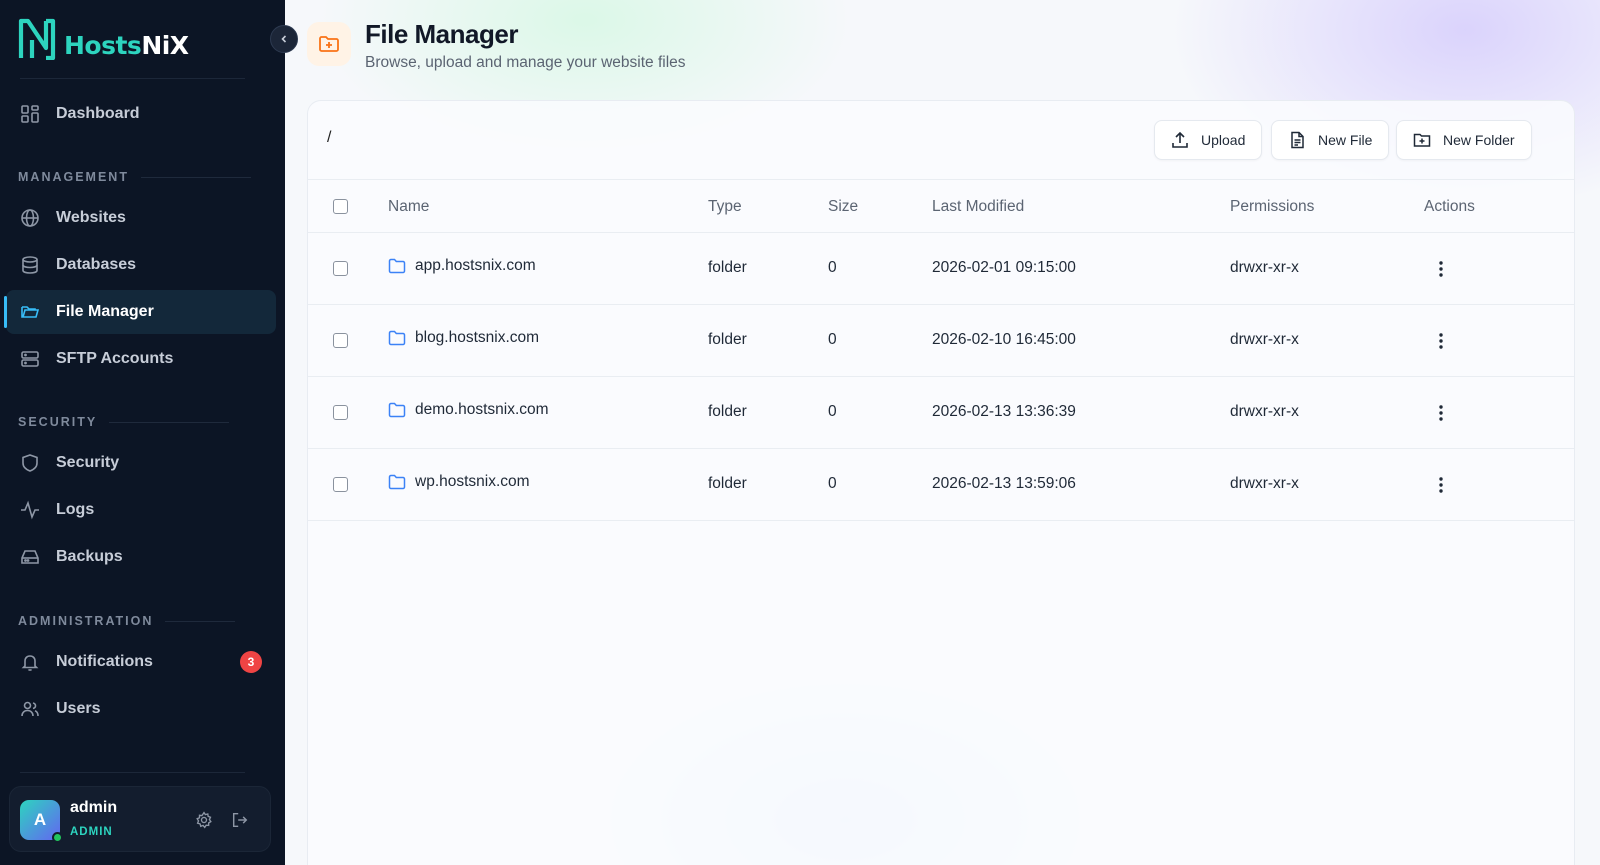 Image resolution: width=1600 pixels, height=865 pixels. What do you see at coordinates (127, 621) in the screenshot?
I see `section-label-administration: ADMINISTRATION` at bounding box center [127, 621].